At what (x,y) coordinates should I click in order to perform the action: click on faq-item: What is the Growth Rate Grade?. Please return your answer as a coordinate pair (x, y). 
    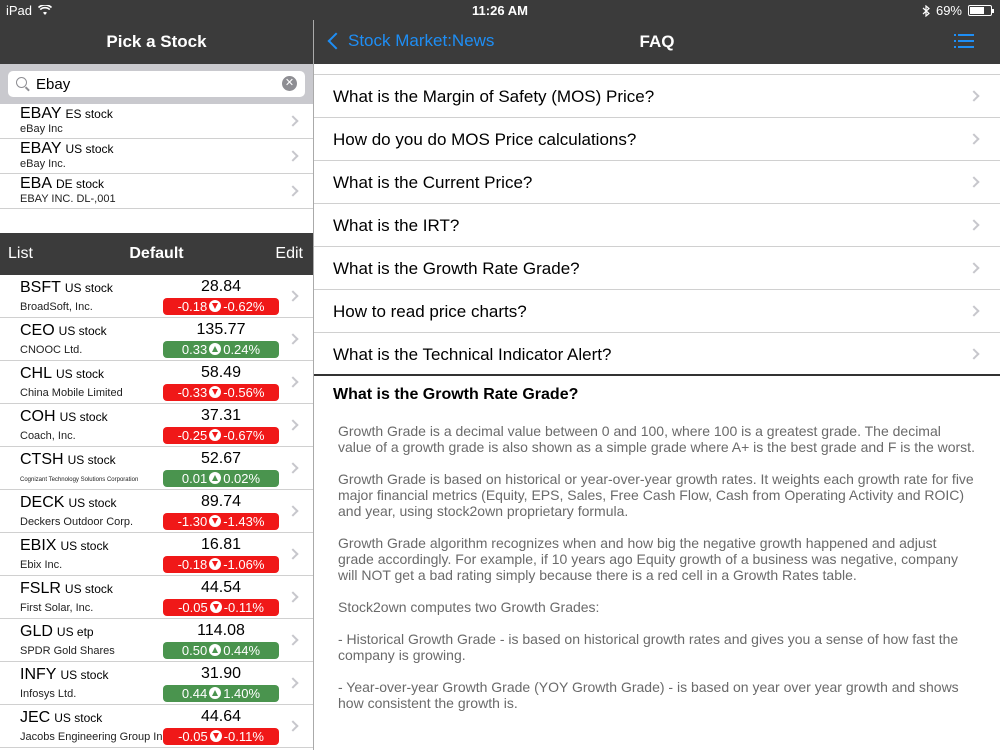
    Looking at the image, I should click on (657, 268).